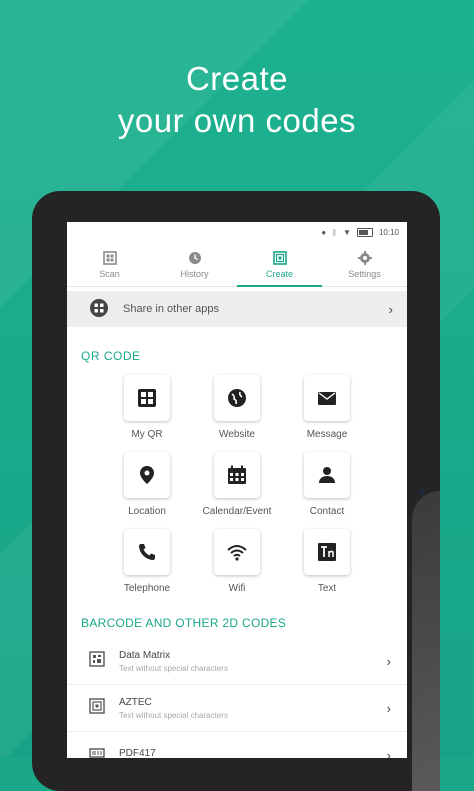  I want to click on promo-headline: Create your own codes, so click(237, 100).